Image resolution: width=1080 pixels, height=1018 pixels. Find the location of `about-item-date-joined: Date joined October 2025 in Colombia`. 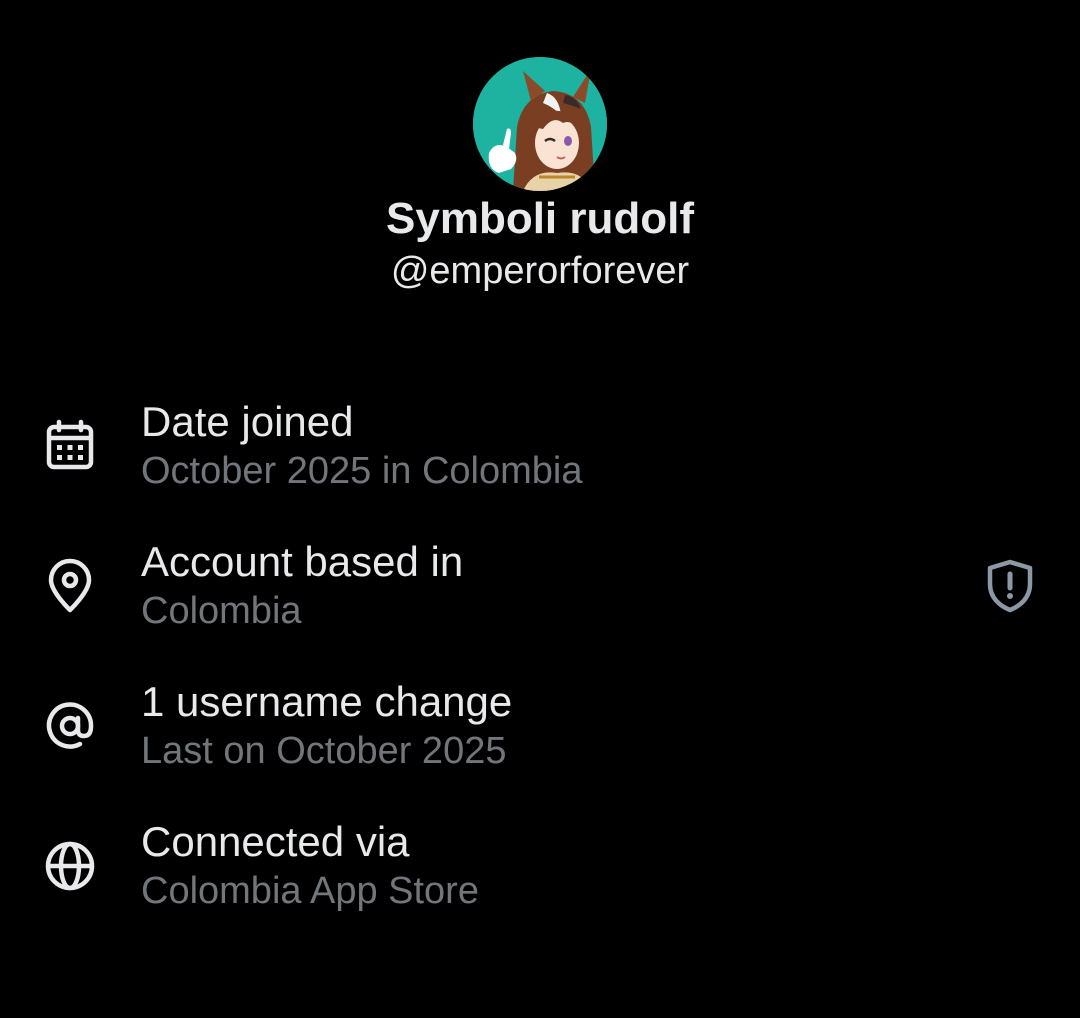

about-item-date-joined: Date joined October 2025 in Colombia is located at coordinates (540, 451).